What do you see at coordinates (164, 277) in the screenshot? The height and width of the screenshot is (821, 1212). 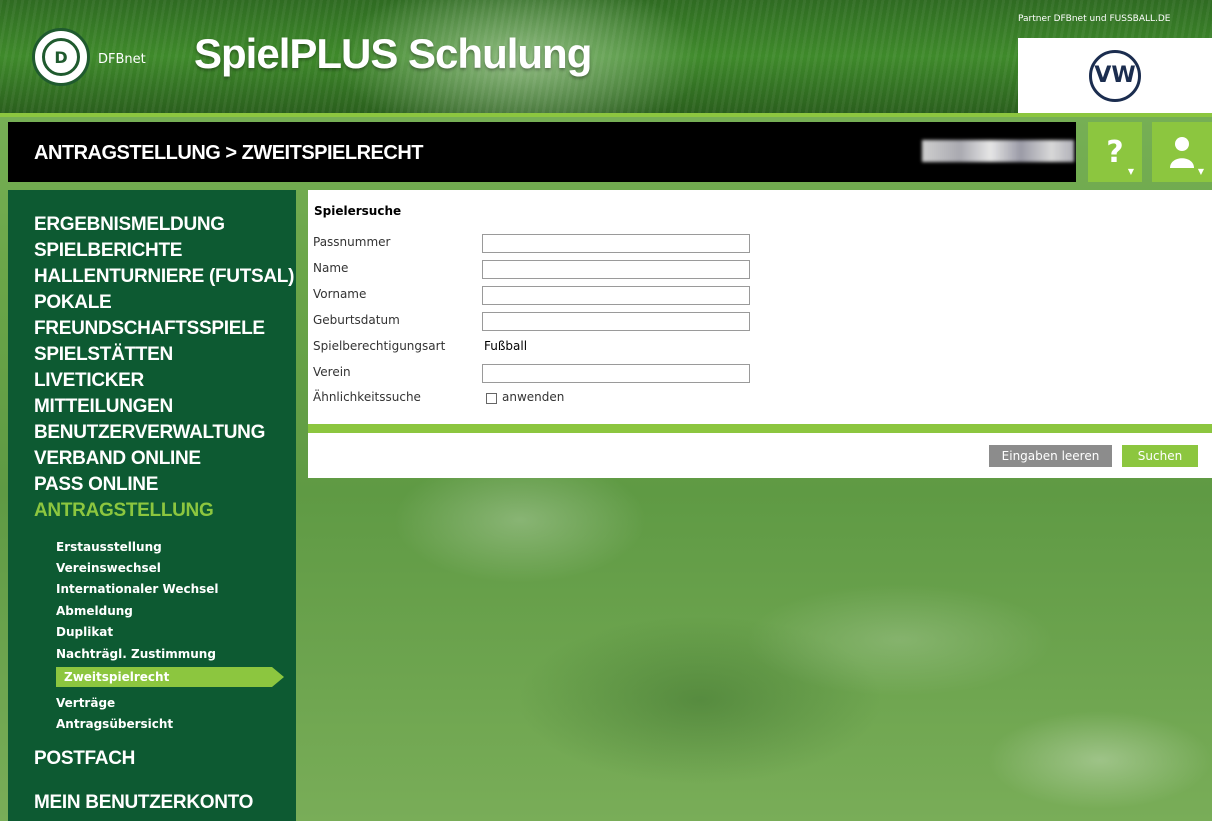 I see `sidebar-item-hallenturniere: HALLENTURNIERE (FUTSAL)` at bounding box center [164, 277].